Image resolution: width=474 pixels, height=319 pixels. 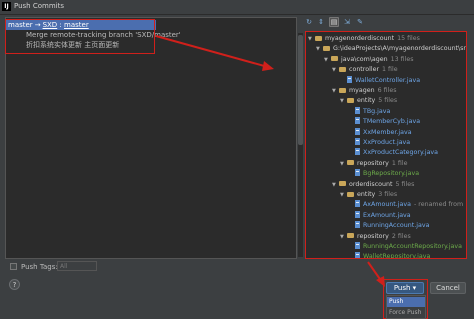 I want to click on tree-folder-row: ▼ java\com\agen 13 files, so click(x=369, y=60).